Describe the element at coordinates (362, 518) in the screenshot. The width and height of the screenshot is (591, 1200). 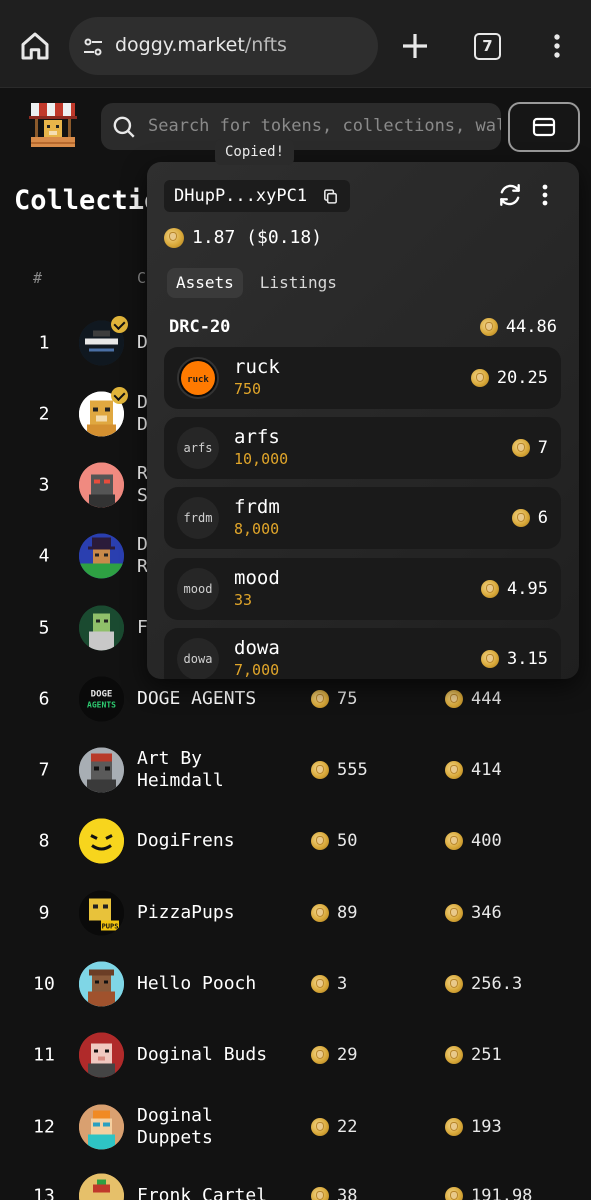
I see `token-card: frdm frdm 8,000 6` at that location.